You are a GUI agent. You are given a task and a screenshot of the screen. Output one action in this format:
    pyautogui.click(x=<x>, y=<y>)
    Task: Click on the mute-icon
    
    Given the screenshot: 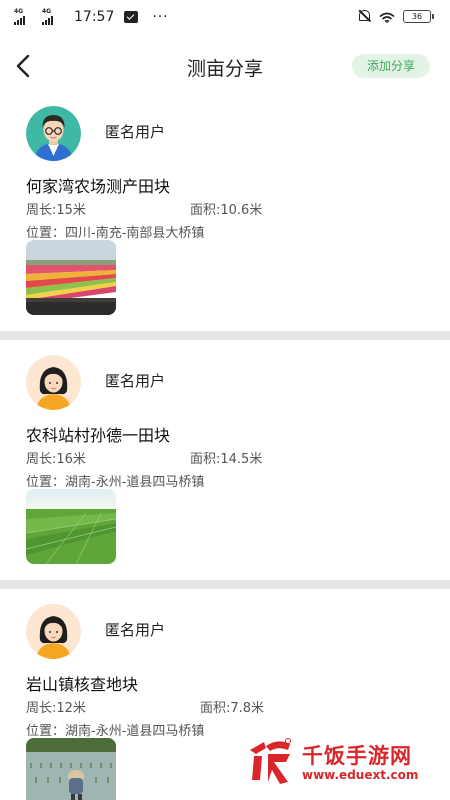 What is the action you would take?
    pyautogui.click(x=364, y=16)
    